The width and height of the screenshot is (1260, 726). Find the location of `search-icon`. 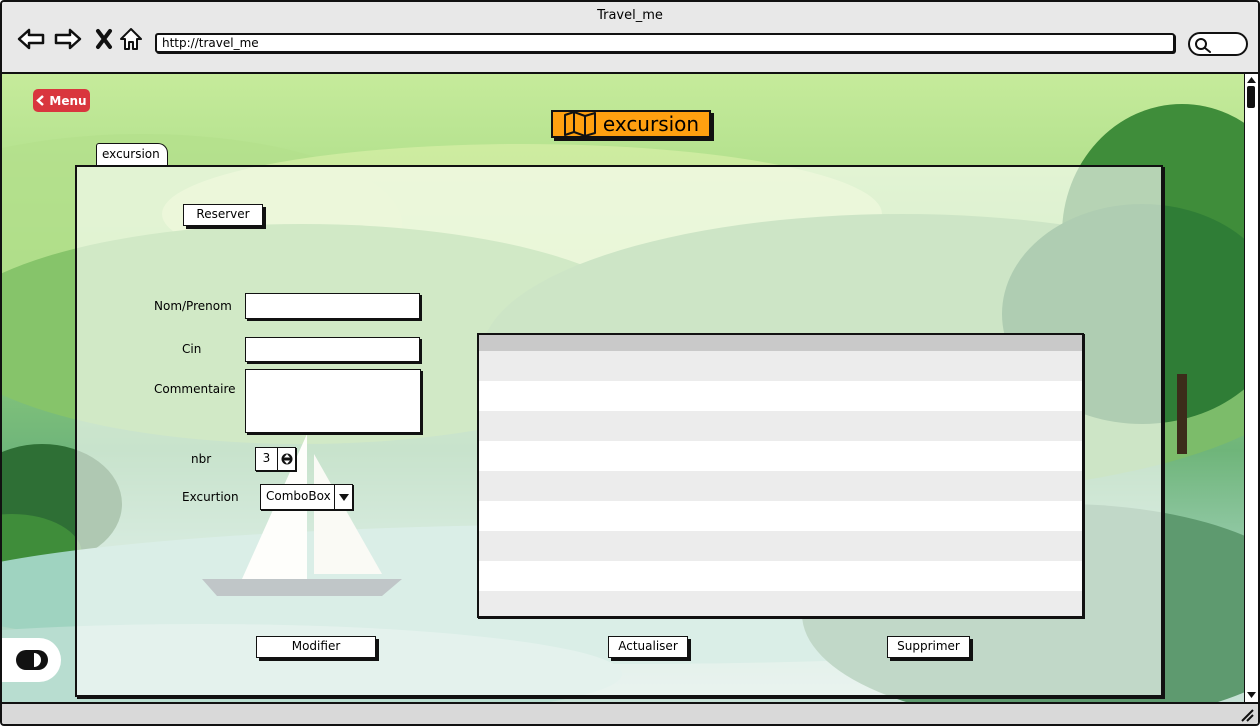

search-icon is located at coordinates (1203, 45).